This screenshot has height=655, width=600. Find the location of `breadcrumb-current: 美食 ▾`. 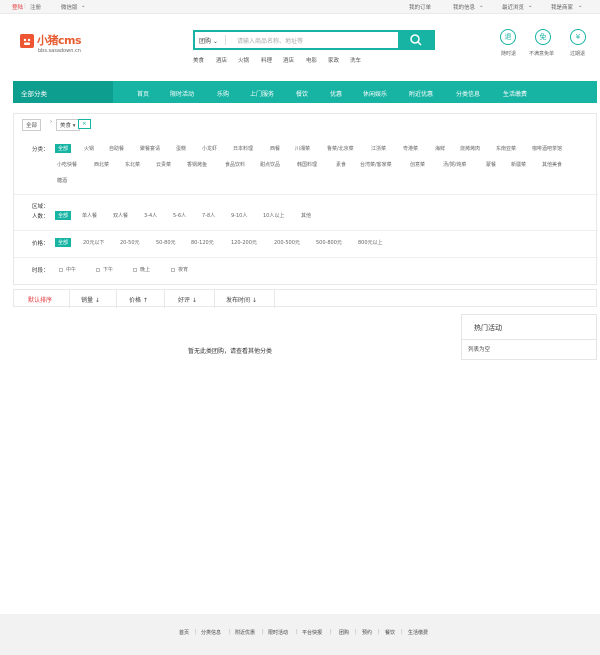

breadcrumb-current: 美食 ▾ is located at coordinates (68, 125).